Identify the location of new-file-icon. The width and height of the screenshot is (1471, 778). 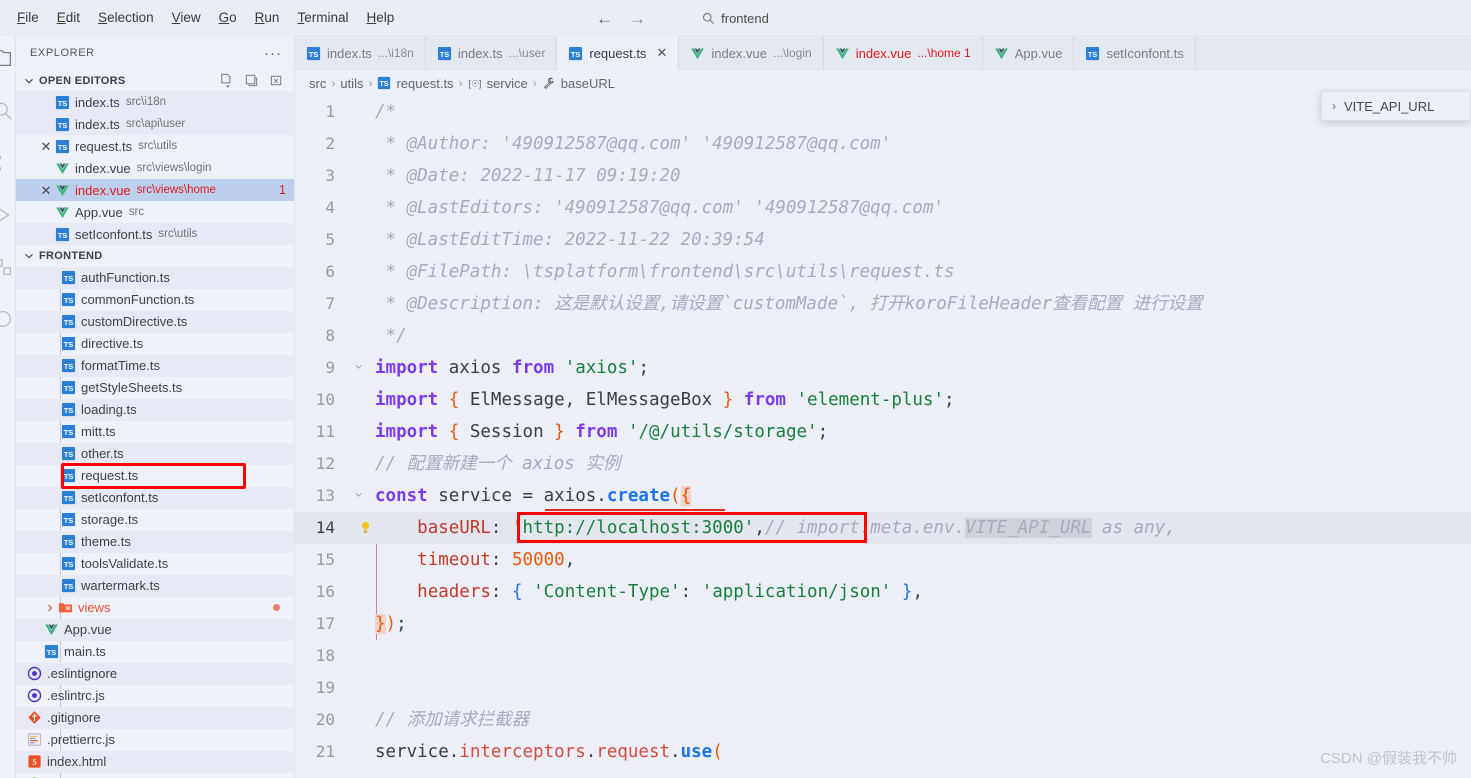
(226, 80).